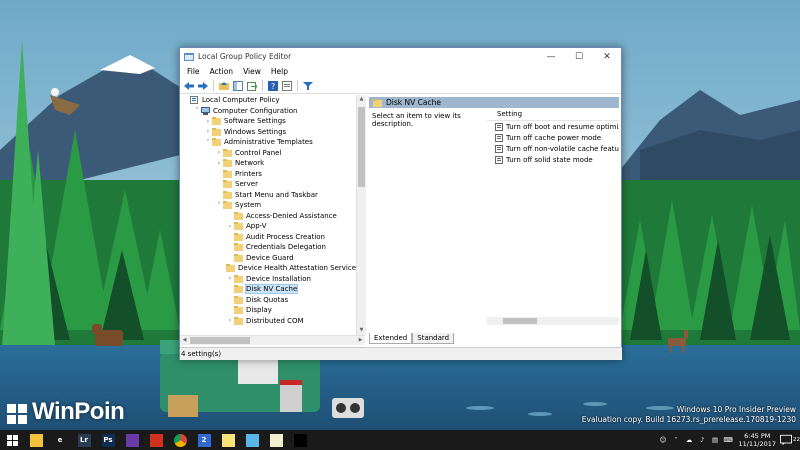  I want to click on tree-item: Device Guard, so click(268, 258).